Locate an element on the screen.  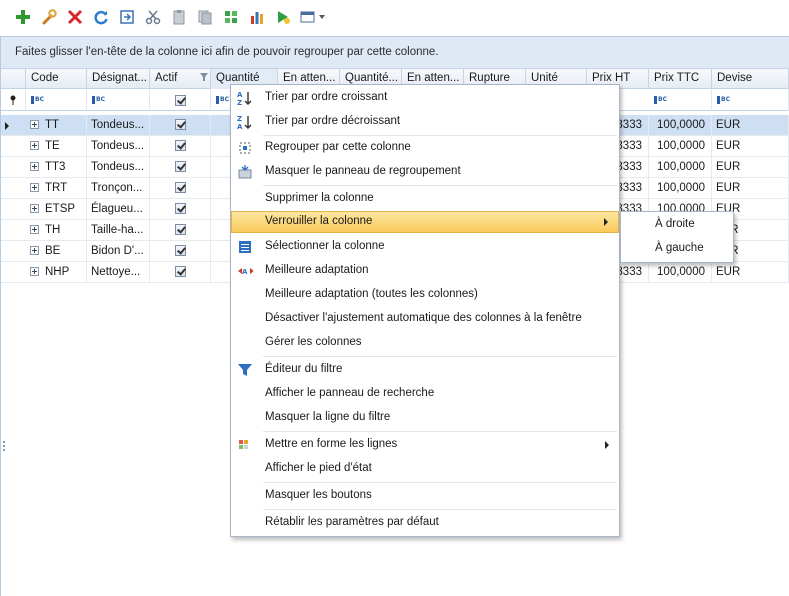
refresh-icon is located at coordinates (101, 17).